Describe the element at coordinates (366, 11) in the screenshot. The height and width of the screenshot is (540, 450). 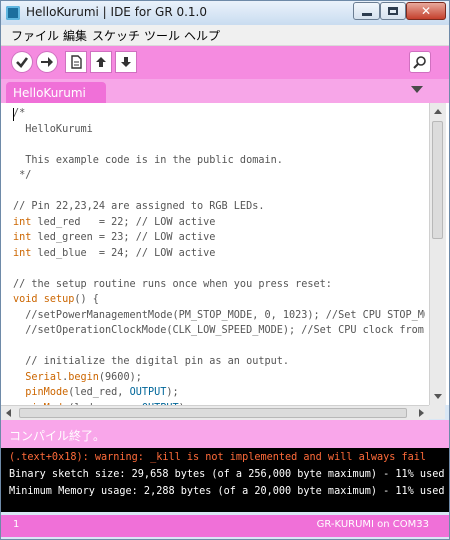
I see `minimize-button` at that location.